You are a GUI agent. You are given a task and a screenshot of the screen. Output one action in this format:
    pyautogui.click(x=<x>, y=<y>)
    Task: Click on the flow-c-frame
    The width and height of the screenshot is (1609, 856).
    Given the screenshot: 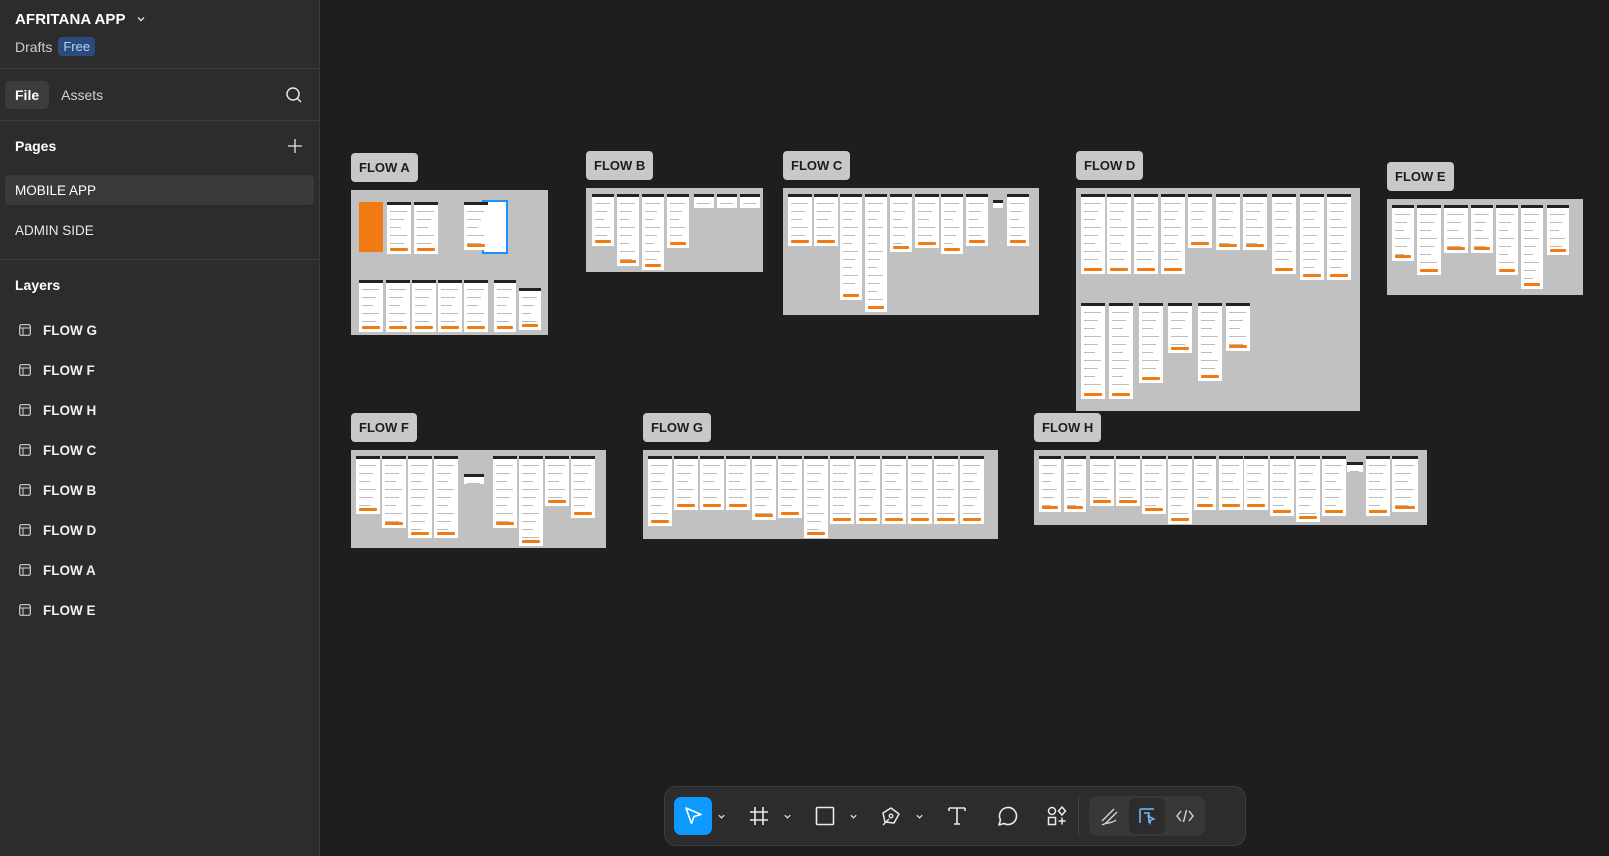 What is the action you would take?
    pyautogui.click(x=911, y=251)
    